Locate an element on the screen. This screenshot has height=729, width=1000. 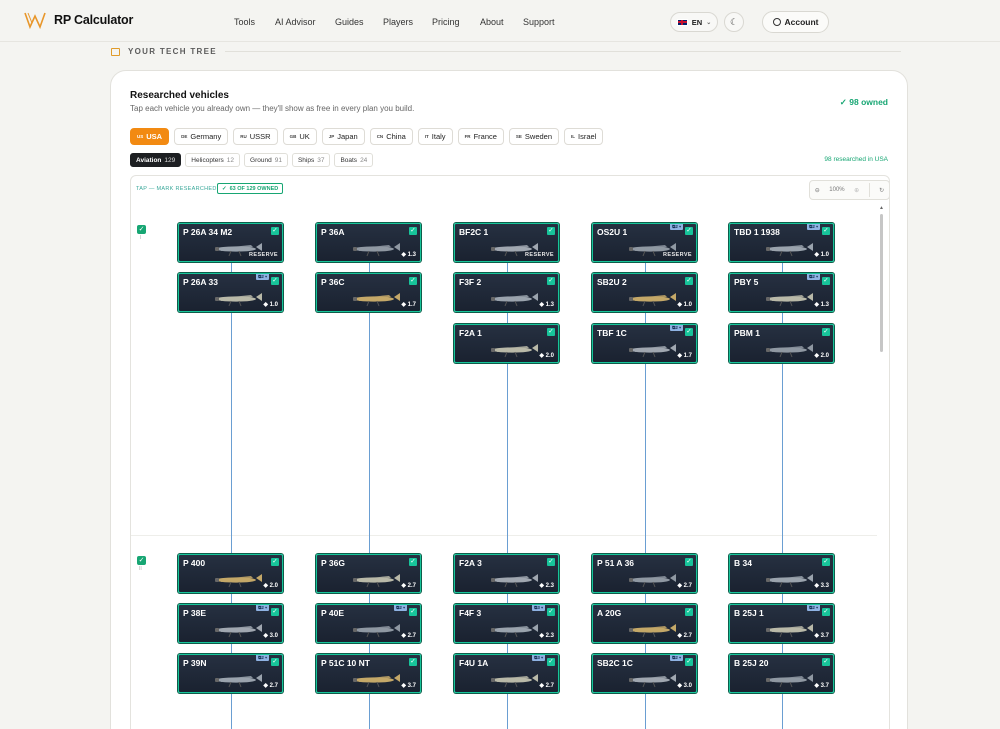
nav-support: Support is located at coordinates (539, 22).